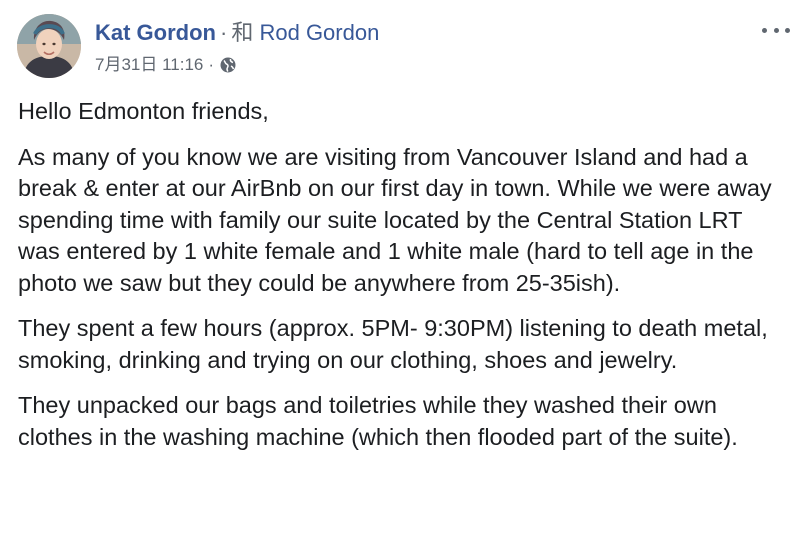  What do you see at coordinates (228, 65) in the screenshot?
I see `globe-icon` at bounding box center [228, 65].